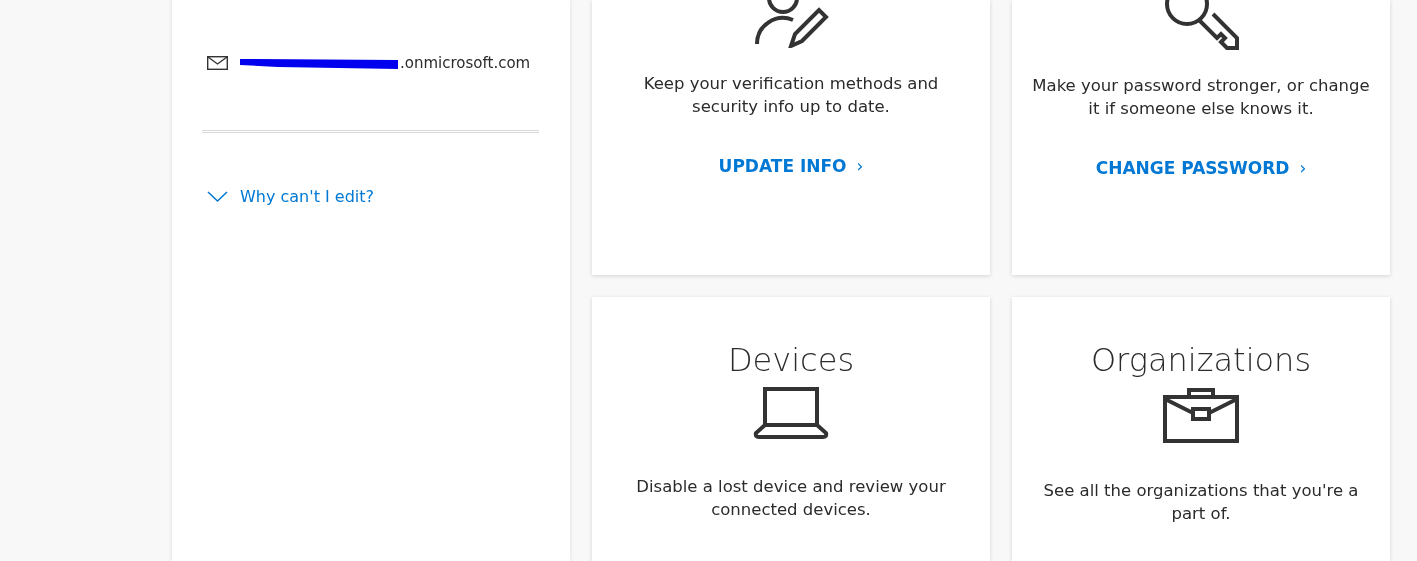 Image resolution: width=1417 pixels, height=561 pixels. What do you see at coordinates (1201, 415) in the screenshot?
I see `briefcase-icon` at bounding box center [1201, 415].